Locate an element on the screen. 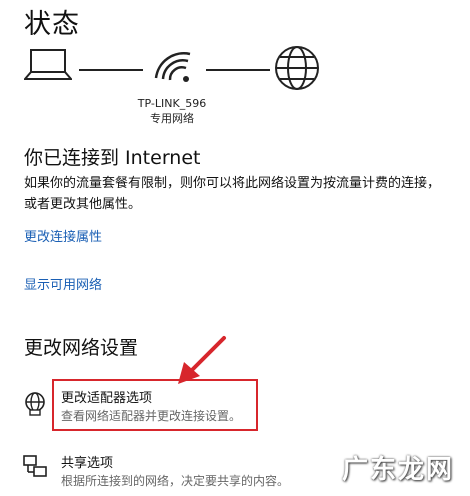 Image resolution: width=470 pixels, height=496 pixels. page-title: 状态 is located at coordinates (52, 24).